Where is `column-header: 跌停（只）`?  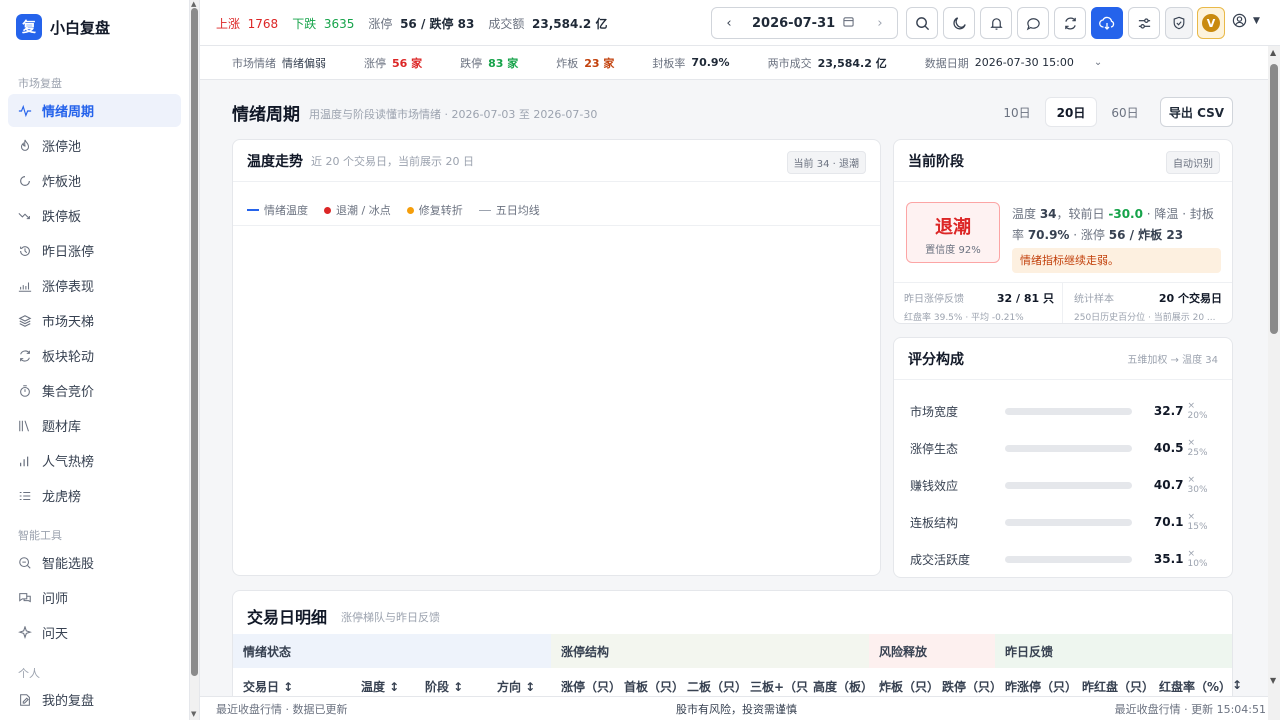
column-header: 跌停（只） is located at coordinates (972, 686).